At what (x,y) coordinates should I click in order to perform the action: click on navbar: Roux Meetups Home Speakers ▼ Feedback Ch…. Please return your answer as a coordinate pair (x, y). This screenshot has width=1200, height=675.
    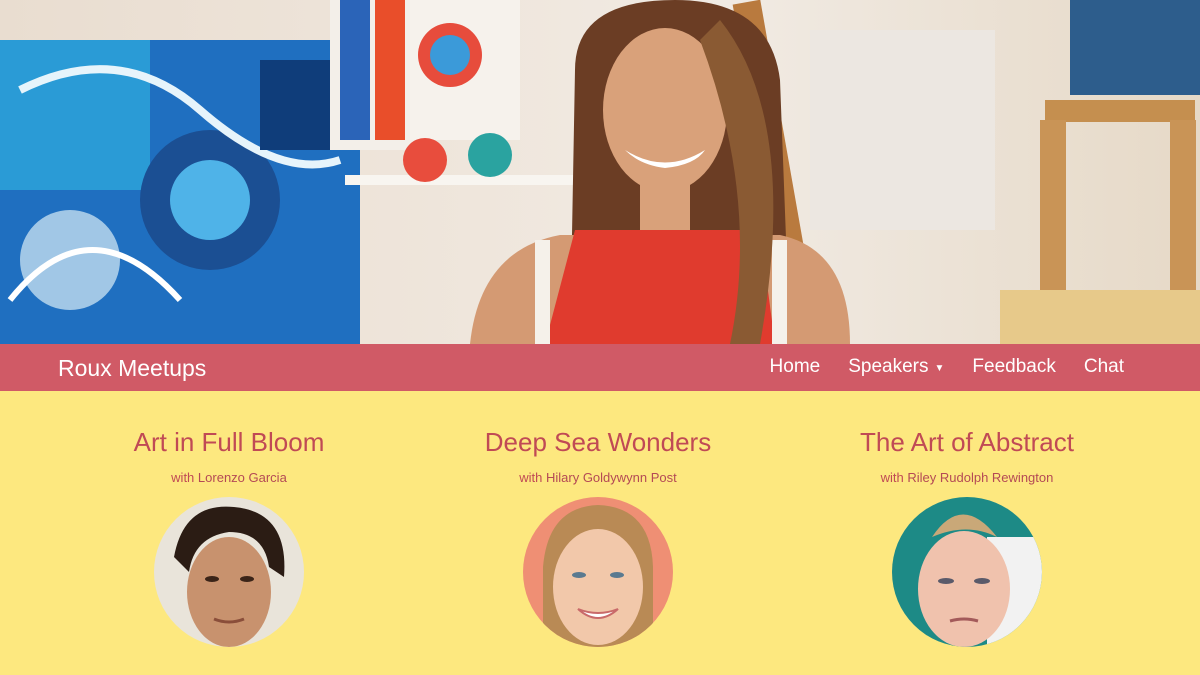
    Looking at the image, I should click on (600, 367).